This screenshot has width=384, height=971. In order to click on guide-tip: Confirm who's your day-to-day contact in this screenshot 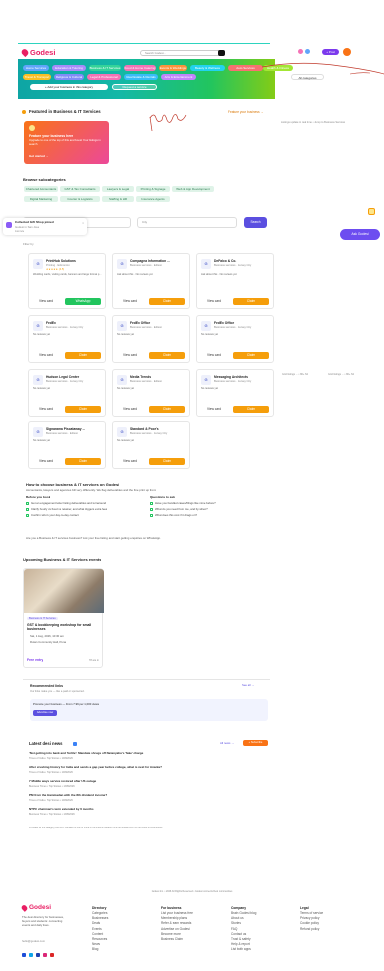, I will do `click(55, 515)`.